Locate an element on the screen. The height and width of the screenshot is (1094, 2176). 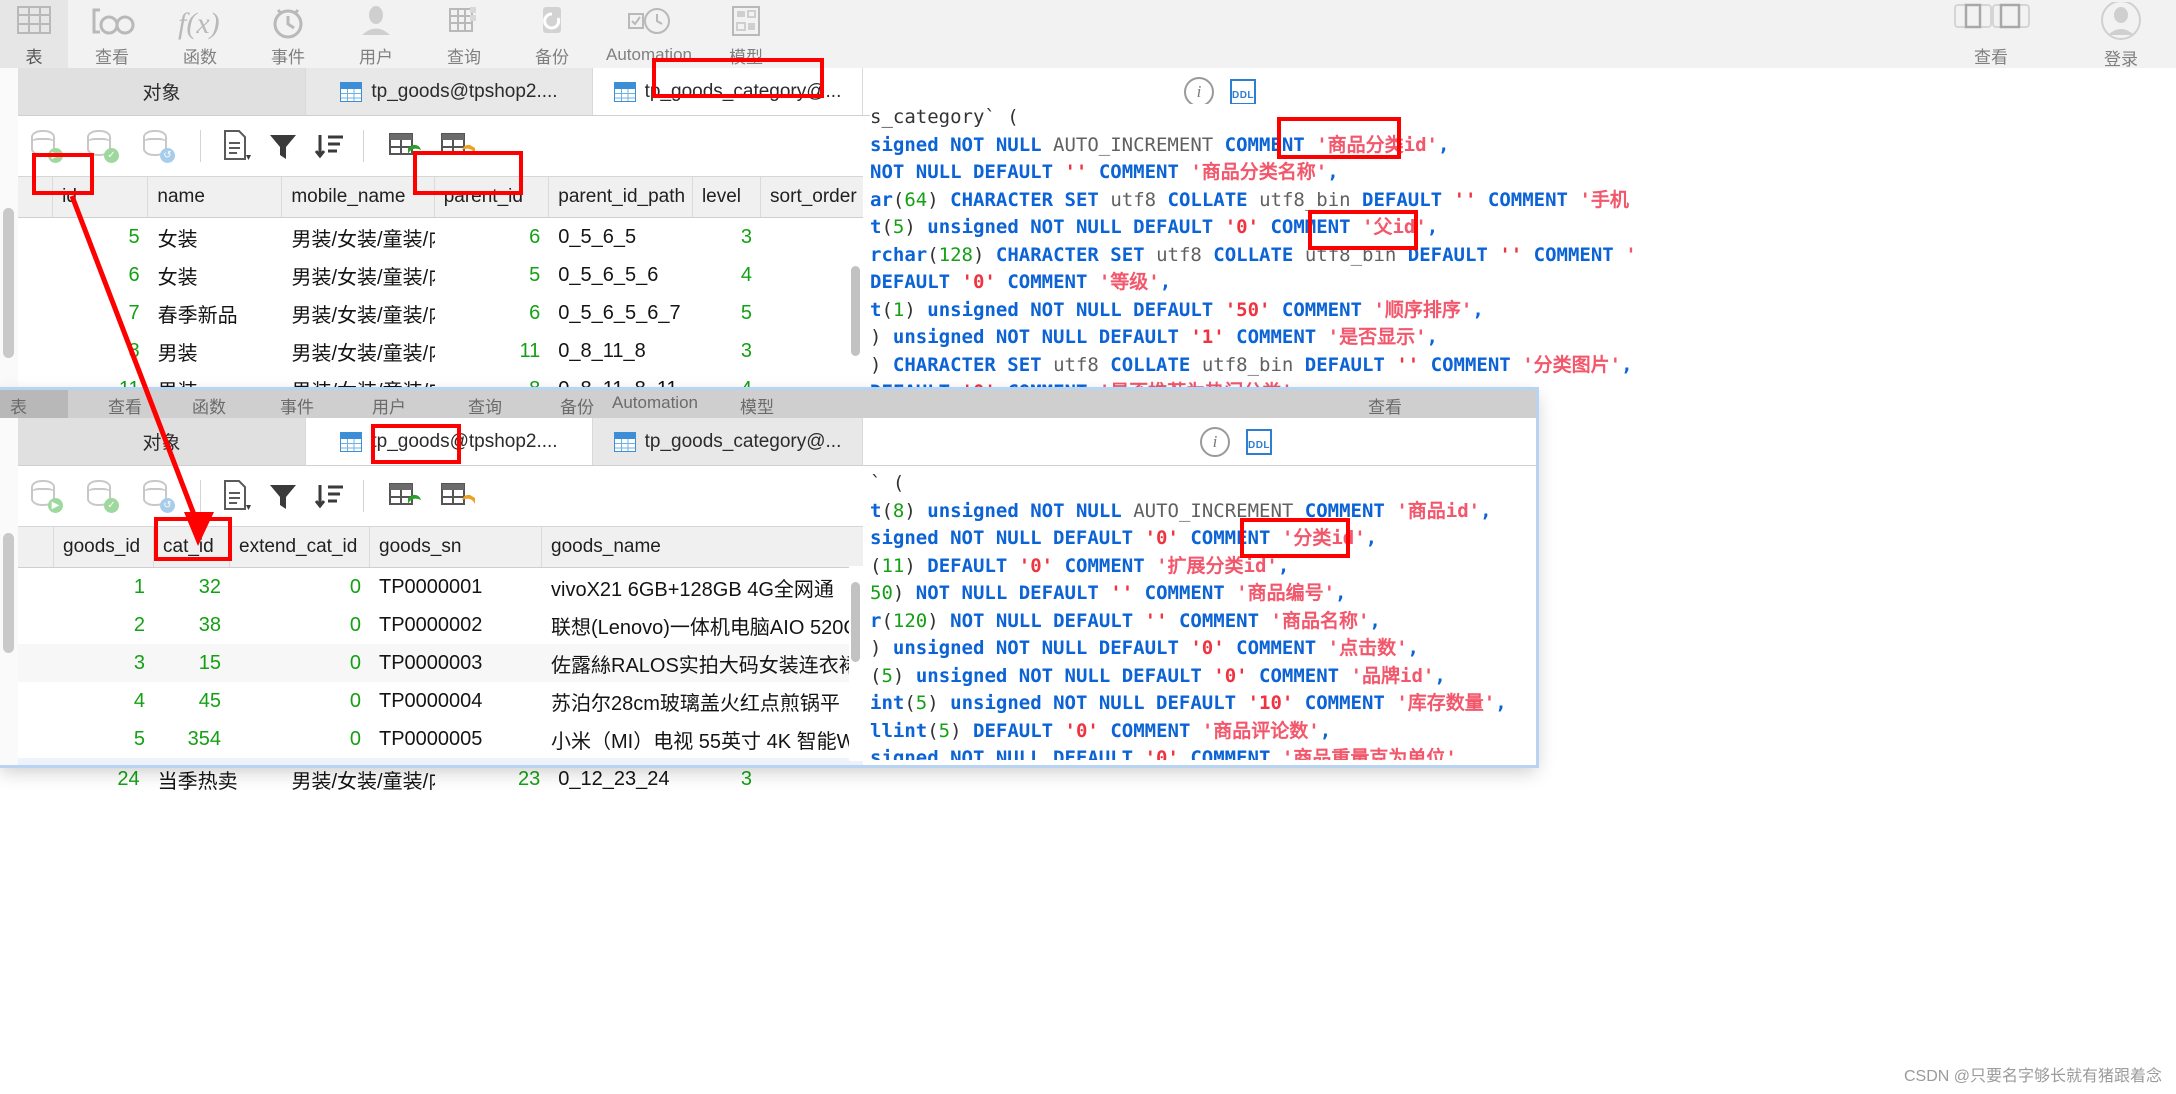
table-row: 8 男装 男装/女装/童装/内 11 0_8_11_8 3 is located at coordinates (440, 351).